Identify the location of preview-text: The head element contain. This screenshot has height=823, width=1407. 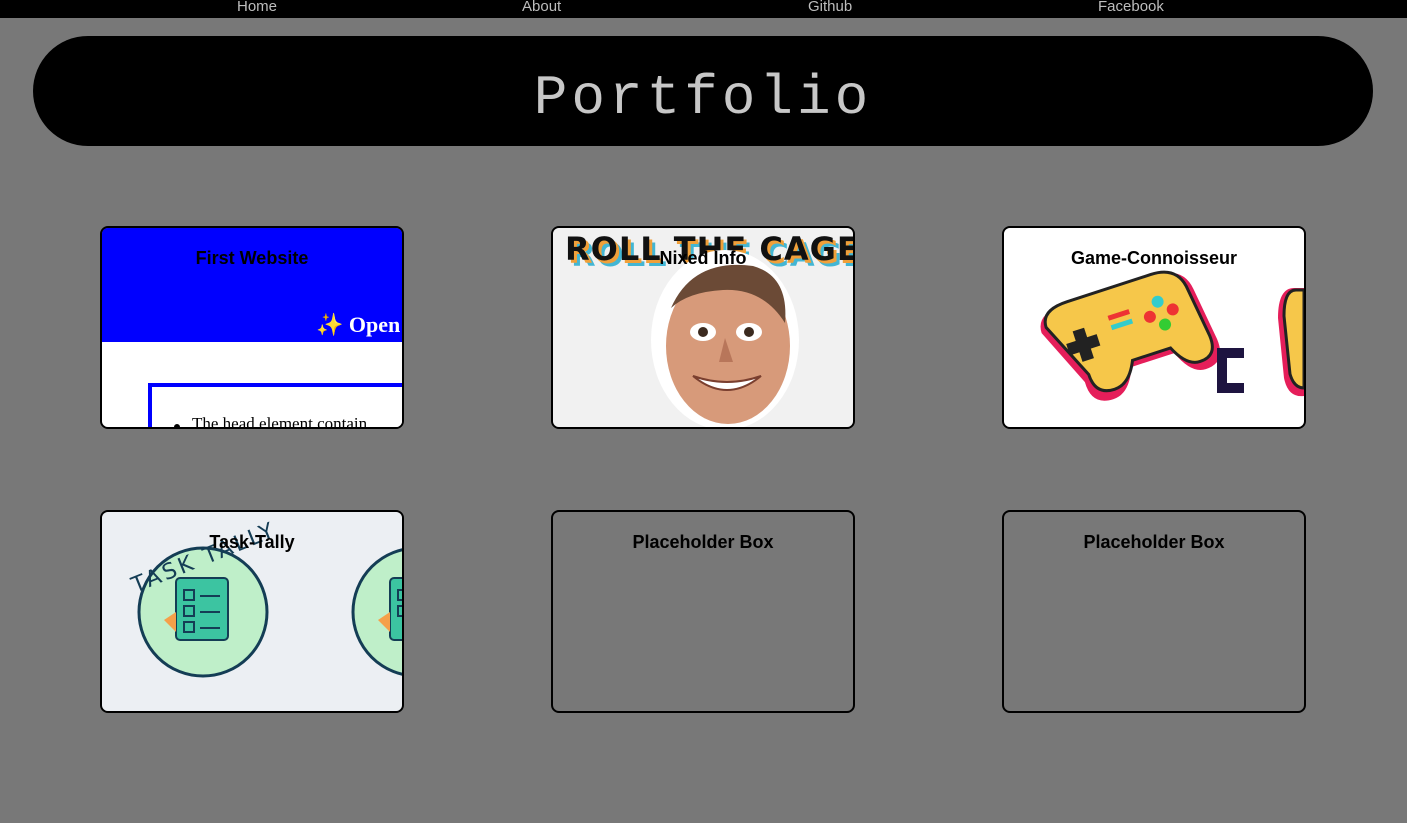
(280, 421).